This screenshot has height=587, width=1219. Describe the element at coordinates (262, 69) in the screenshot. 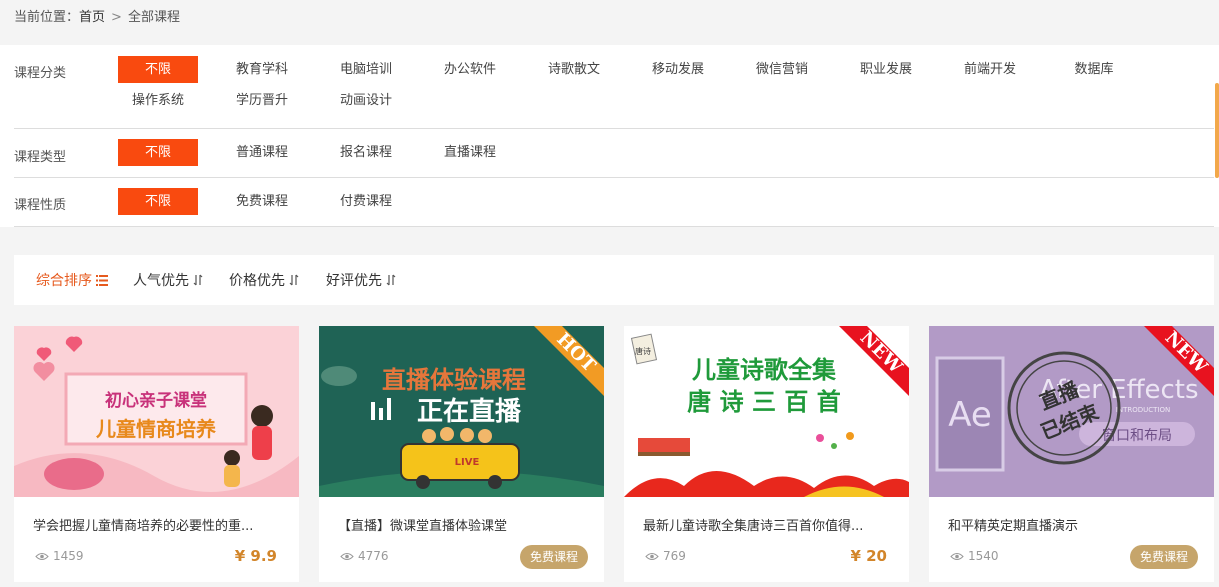

I see `filter-category-option: 教育学科` at that location.